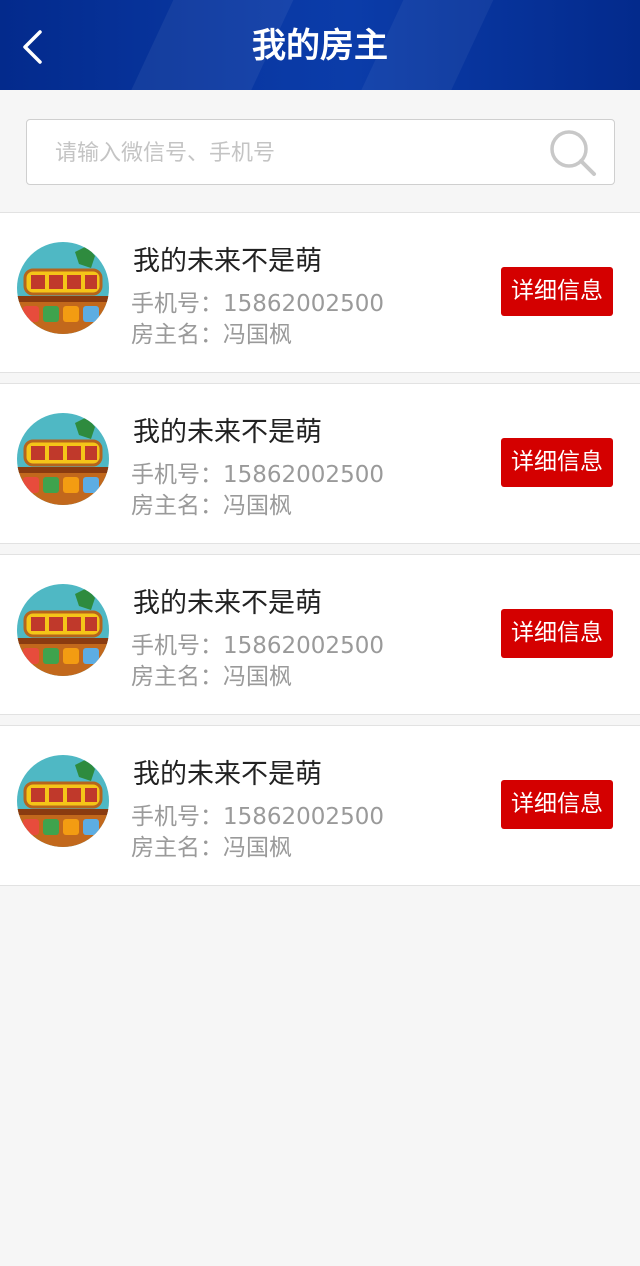 This screenshot has height=1266, width=640. What do you see at coordinates (295, 153) in the screenshot?
I see `search-input` at bounding box center [295, 153].